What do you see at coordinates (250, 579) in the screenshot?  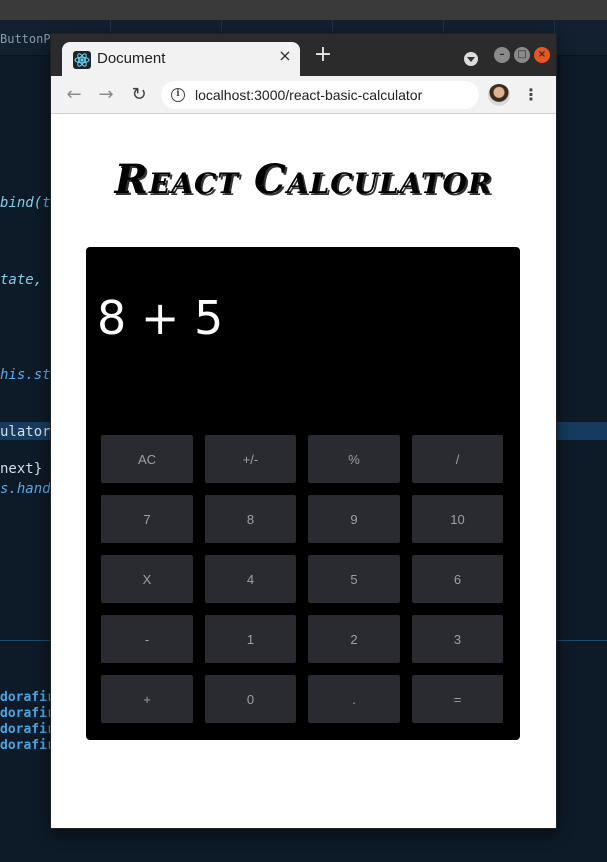 I see `key-4: 4` at bounding box center [250, 579].